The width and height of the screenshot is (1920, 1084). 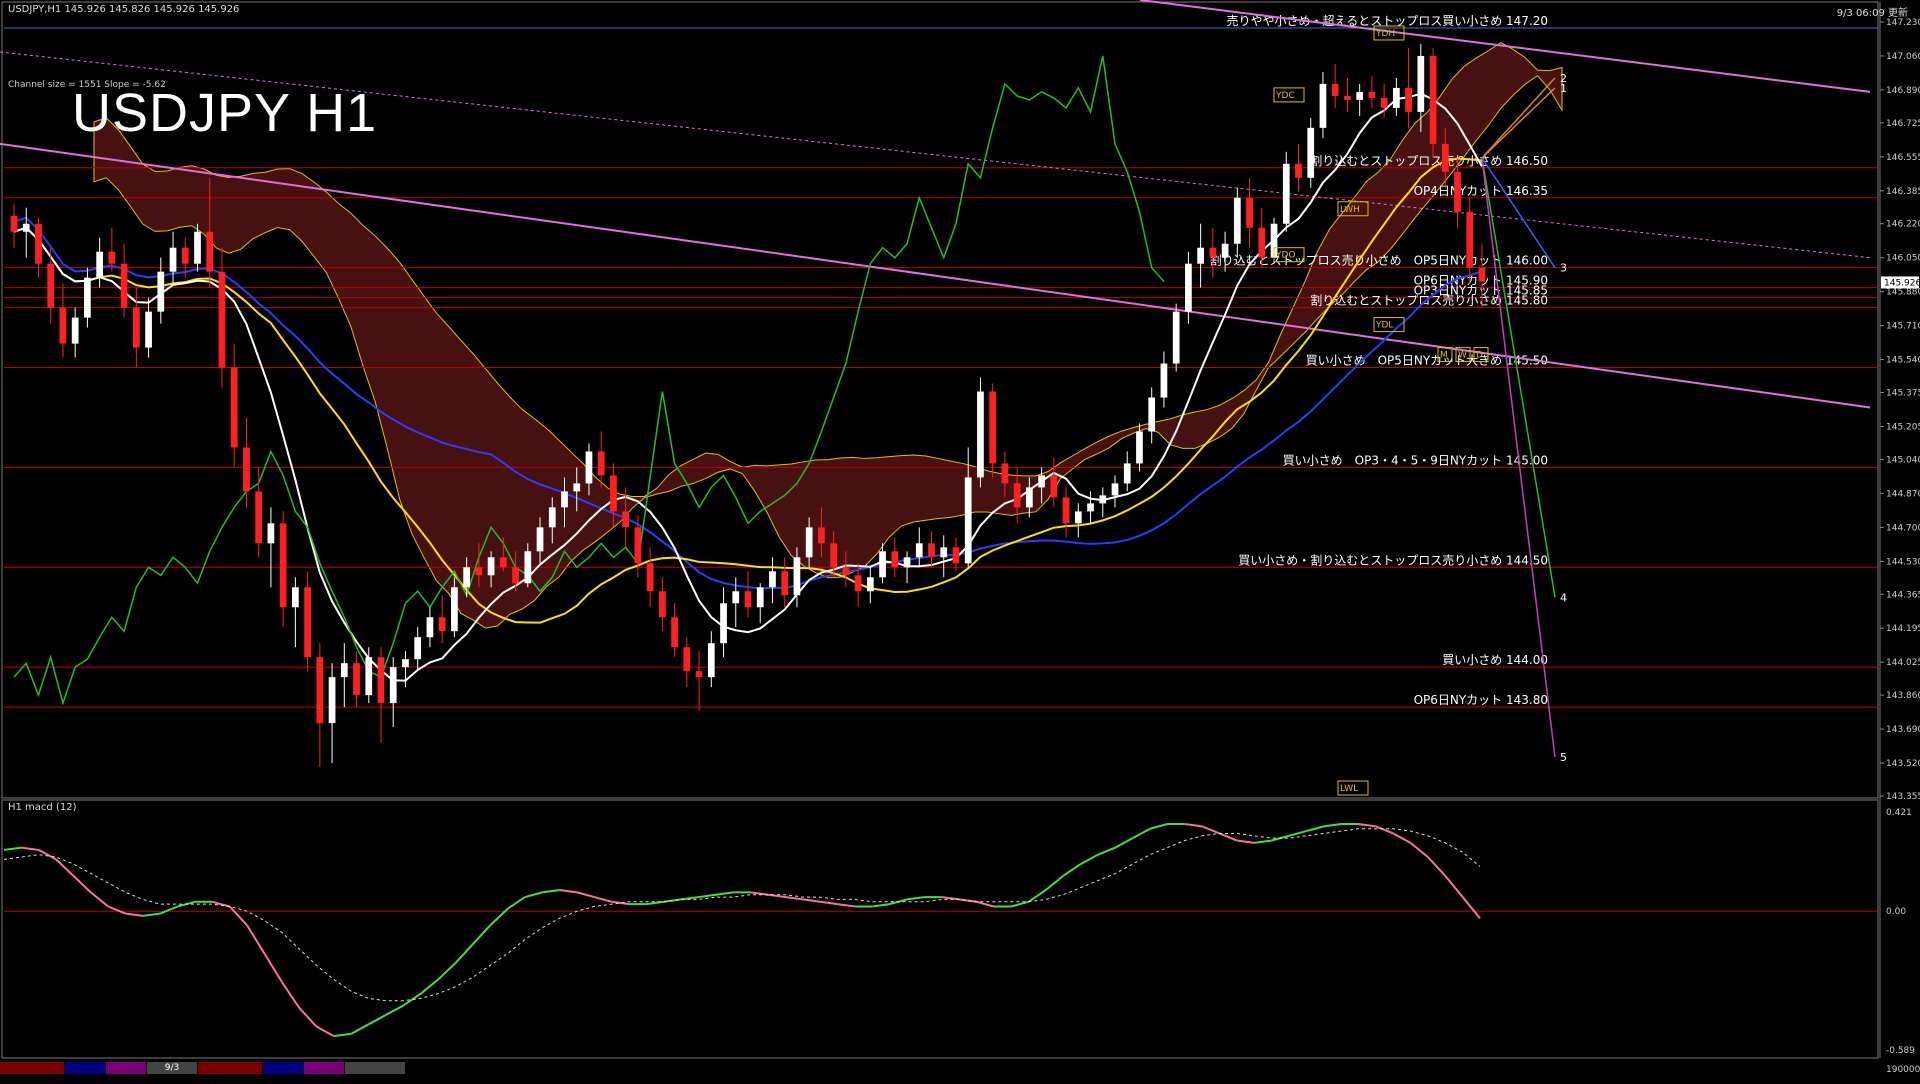 What do you see at coordinates (1903, 427) in the screenshot?
I see `price-tick-label: 145.205` at bounding box center [1903, 427].